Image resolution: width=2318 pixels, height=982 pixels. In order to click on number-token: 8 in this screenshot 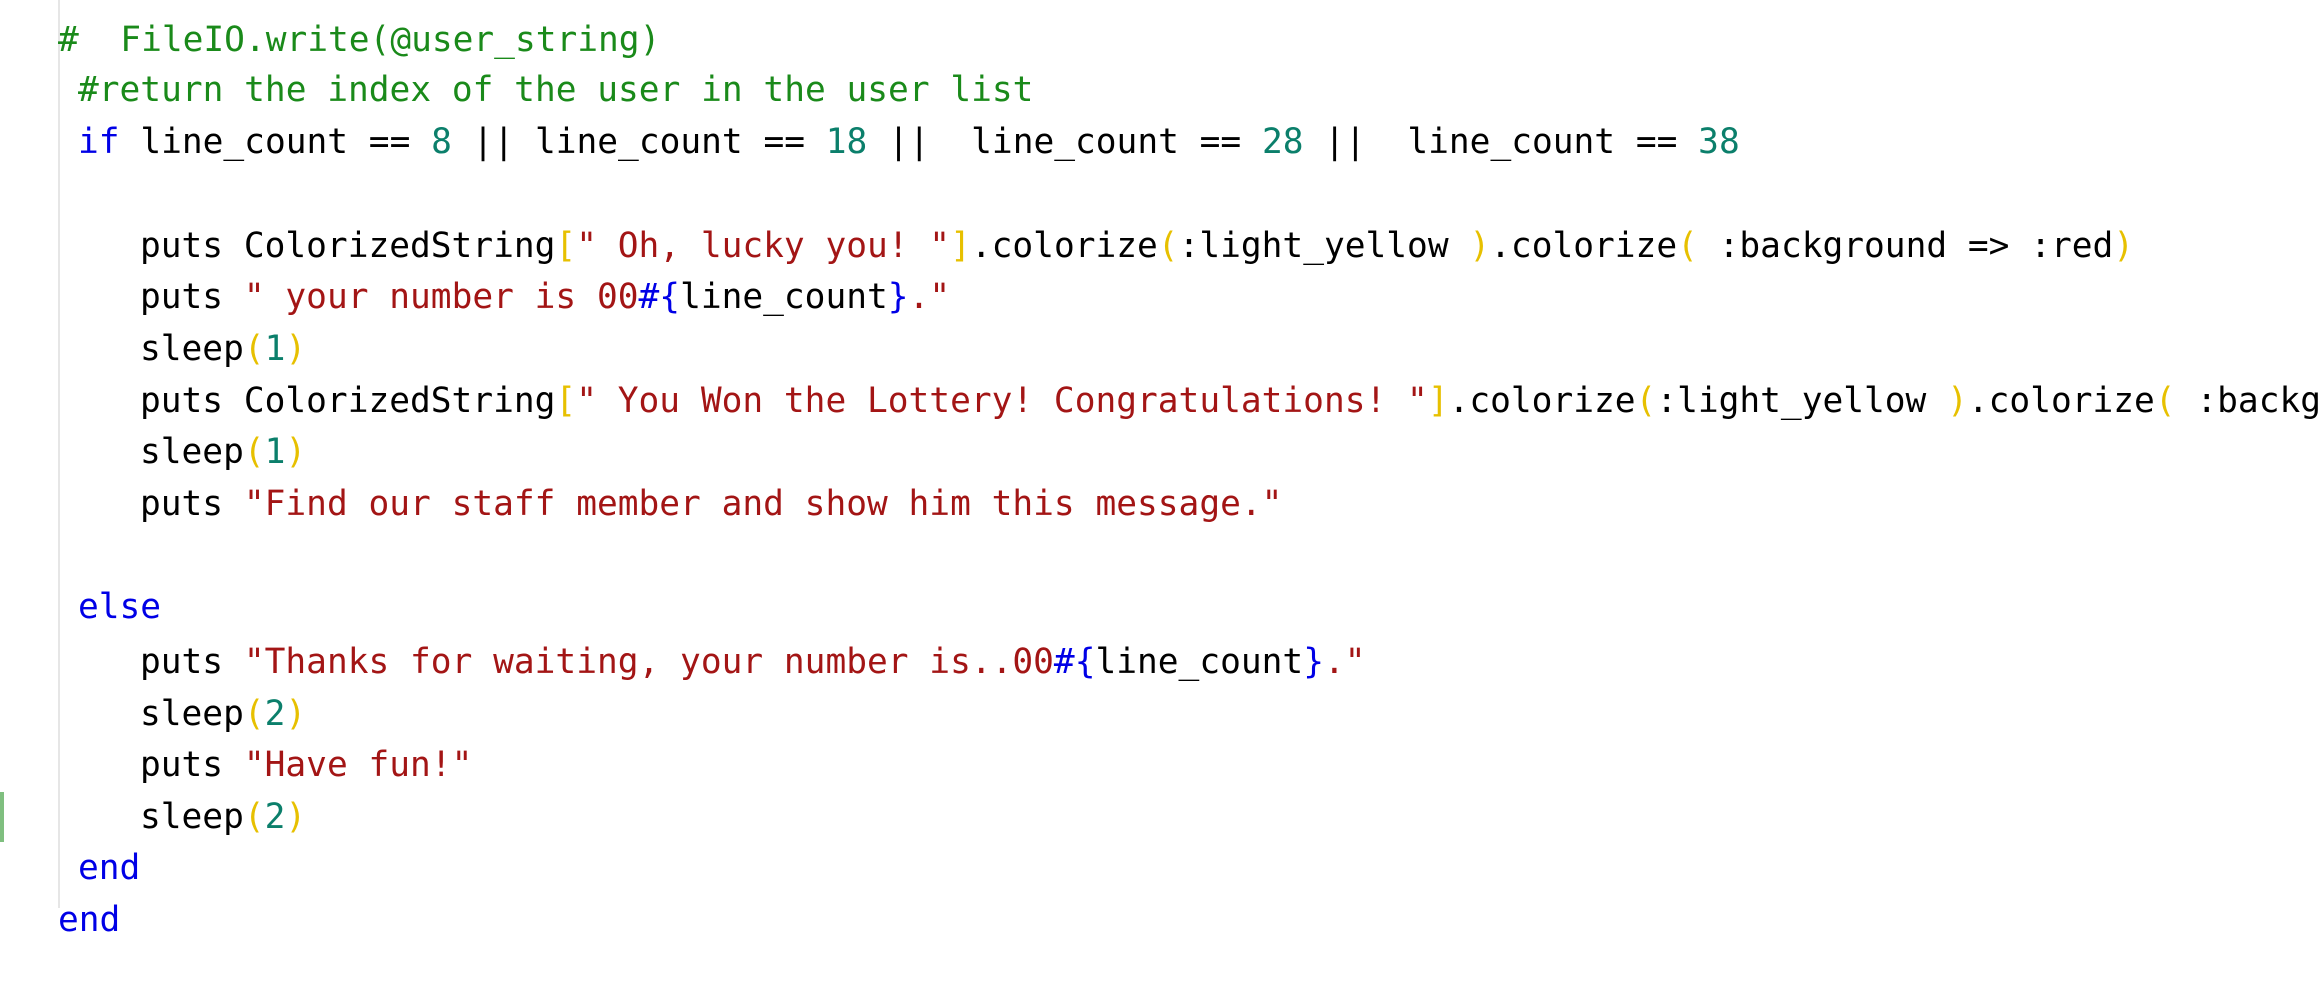, I will do `click(441, 142)`.